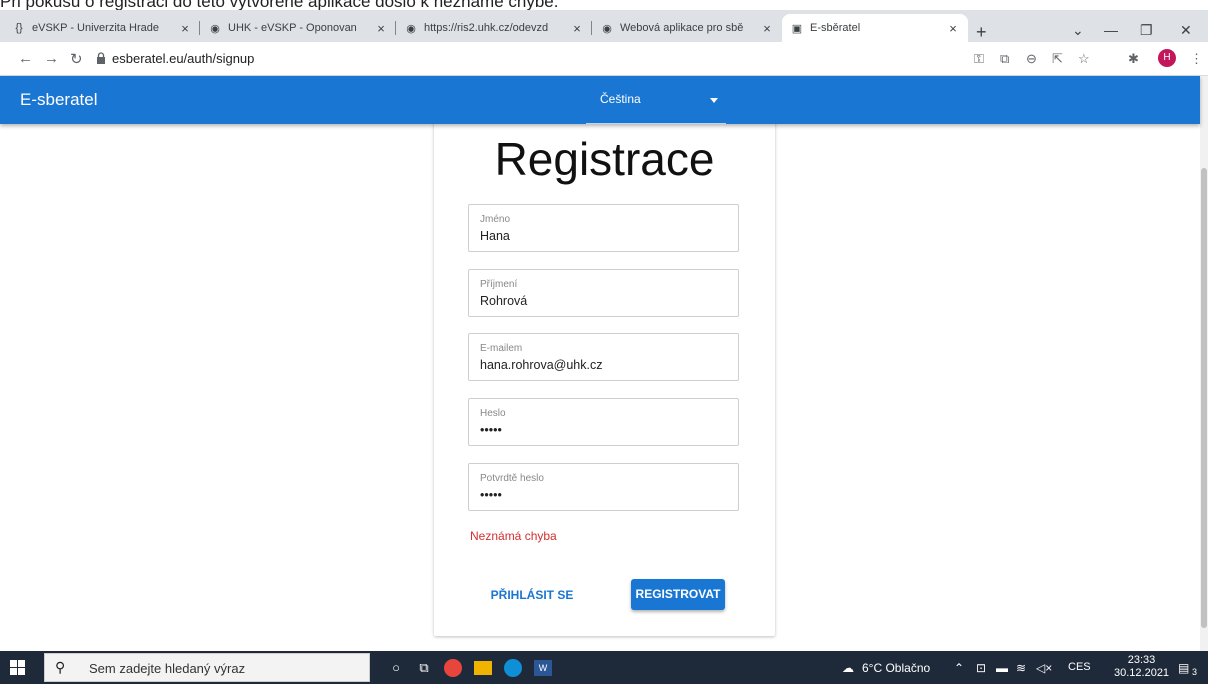 The width and height of the screenshot is (1208, 684). What do you see at coordinates (1183, 668) in the screenshot?
I see `notification-icon: ▤` at bounding box center [1183, 668].